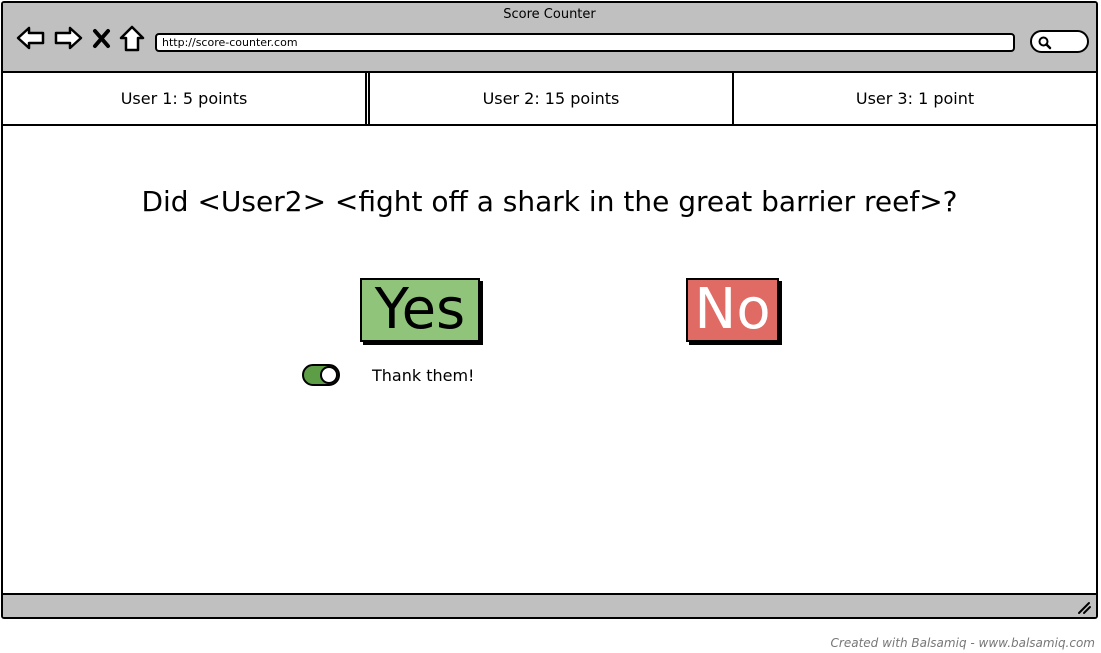 The width and height of the screenshot is (1101, 653). Describe the element at coordinates (585, 42) in the screenshot. I see `url-bar: http://score-counter.com` at that location.